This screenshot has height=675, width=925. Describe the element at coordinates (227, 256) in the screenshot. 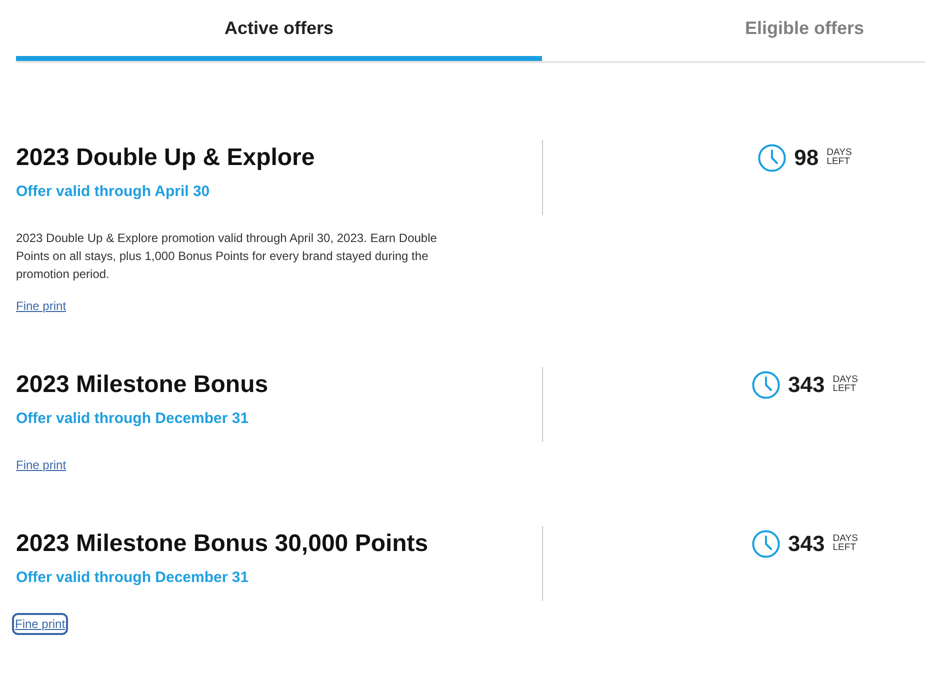

I see `offer-description: 2023 Double Up & Explore promotion valid through April 30, 2023. Earn Double Points on all stays, plus 1,000 Bonus Points for every brand stayed during the promotion period.` at that location.